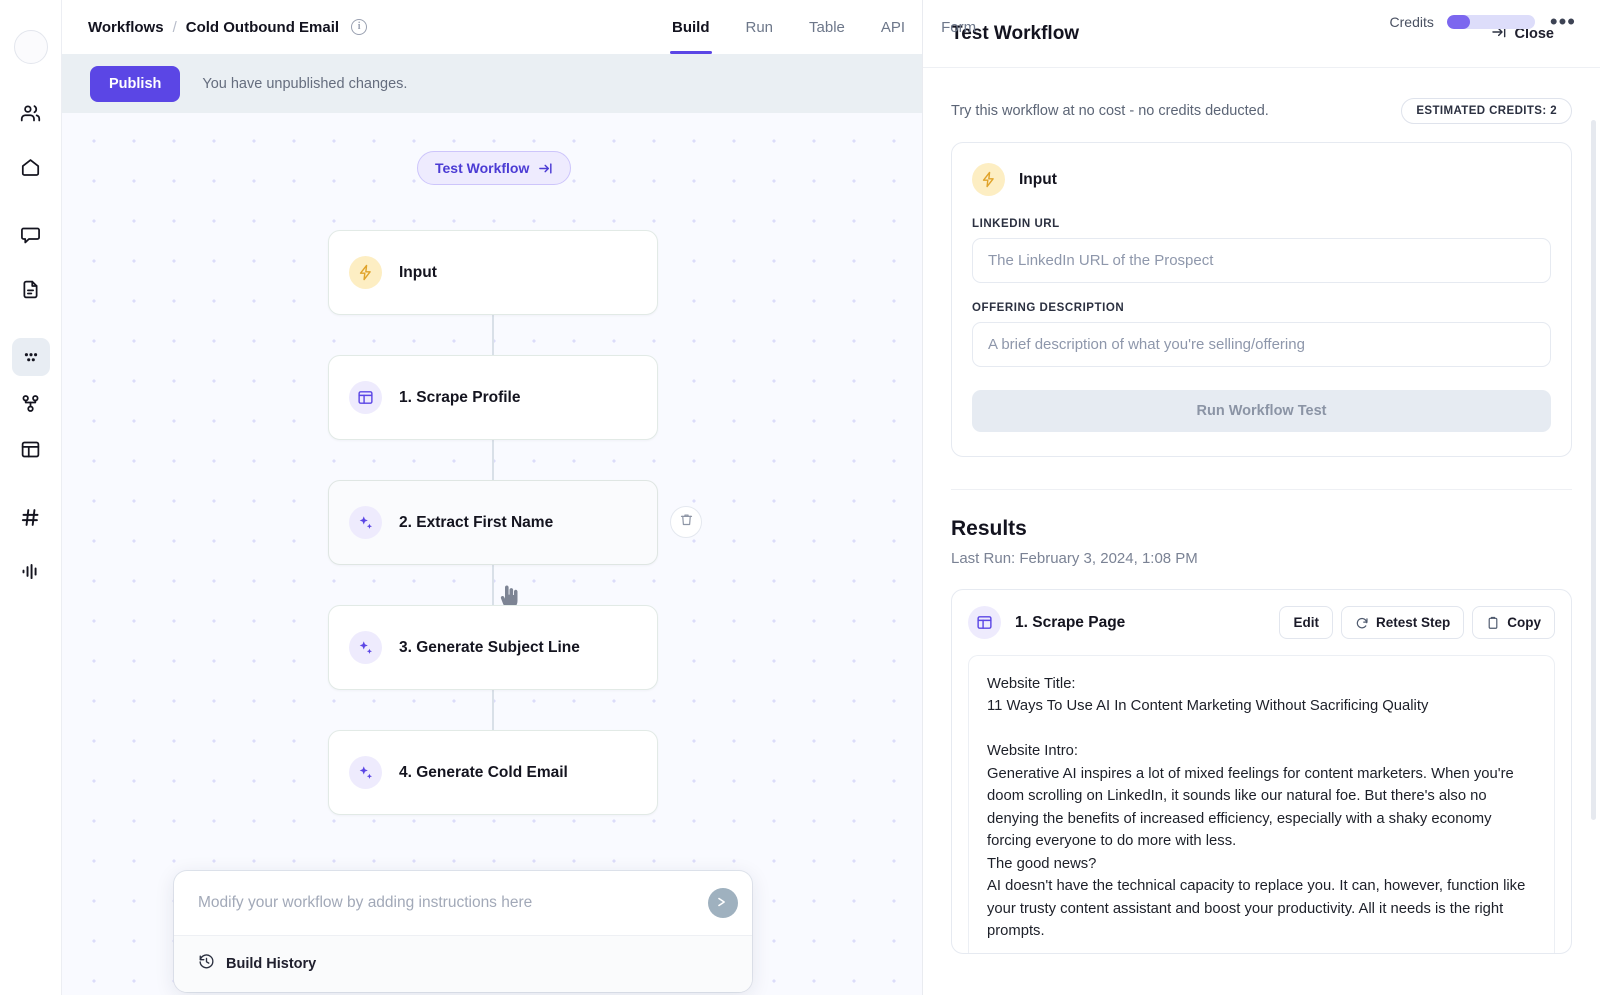 The width and height of the screenshot is (1600, 995). Describe the element at coordinates (760, 27) in the screenshot. I see `tab-run: Run` at that location.